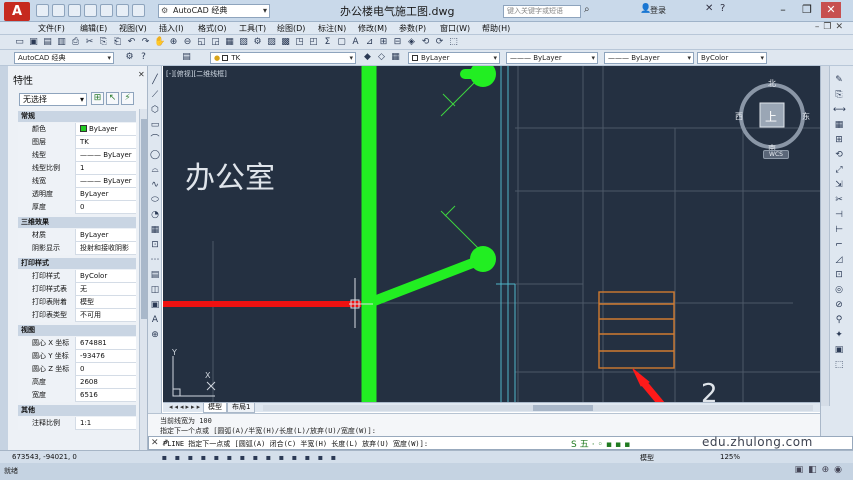 Image resolution: width=853 pixels, height=480 pixels. I want to click on toggle-pickadd-icon: ⊞, so click(97, 98).